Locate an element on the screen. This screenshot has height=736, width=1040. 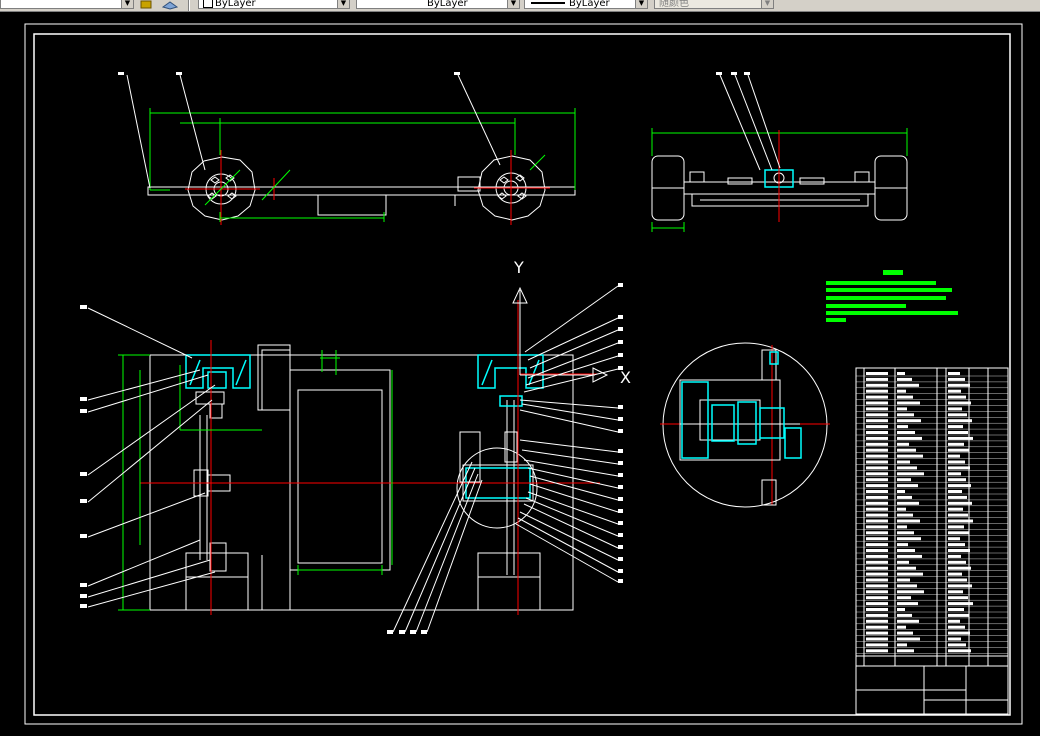
layer-previous-icon is located at coordinates (170, 5).